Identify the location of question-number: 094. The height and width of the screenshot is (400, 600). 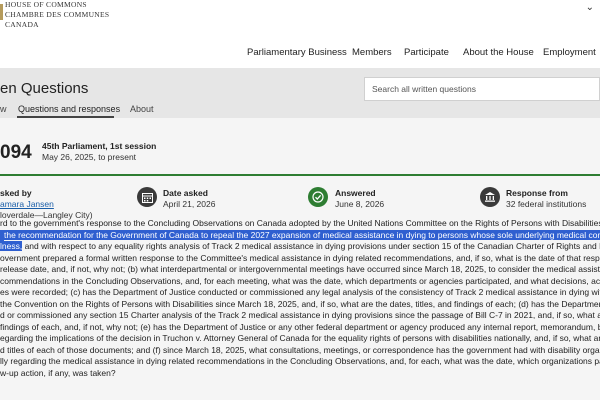
(16, 152).